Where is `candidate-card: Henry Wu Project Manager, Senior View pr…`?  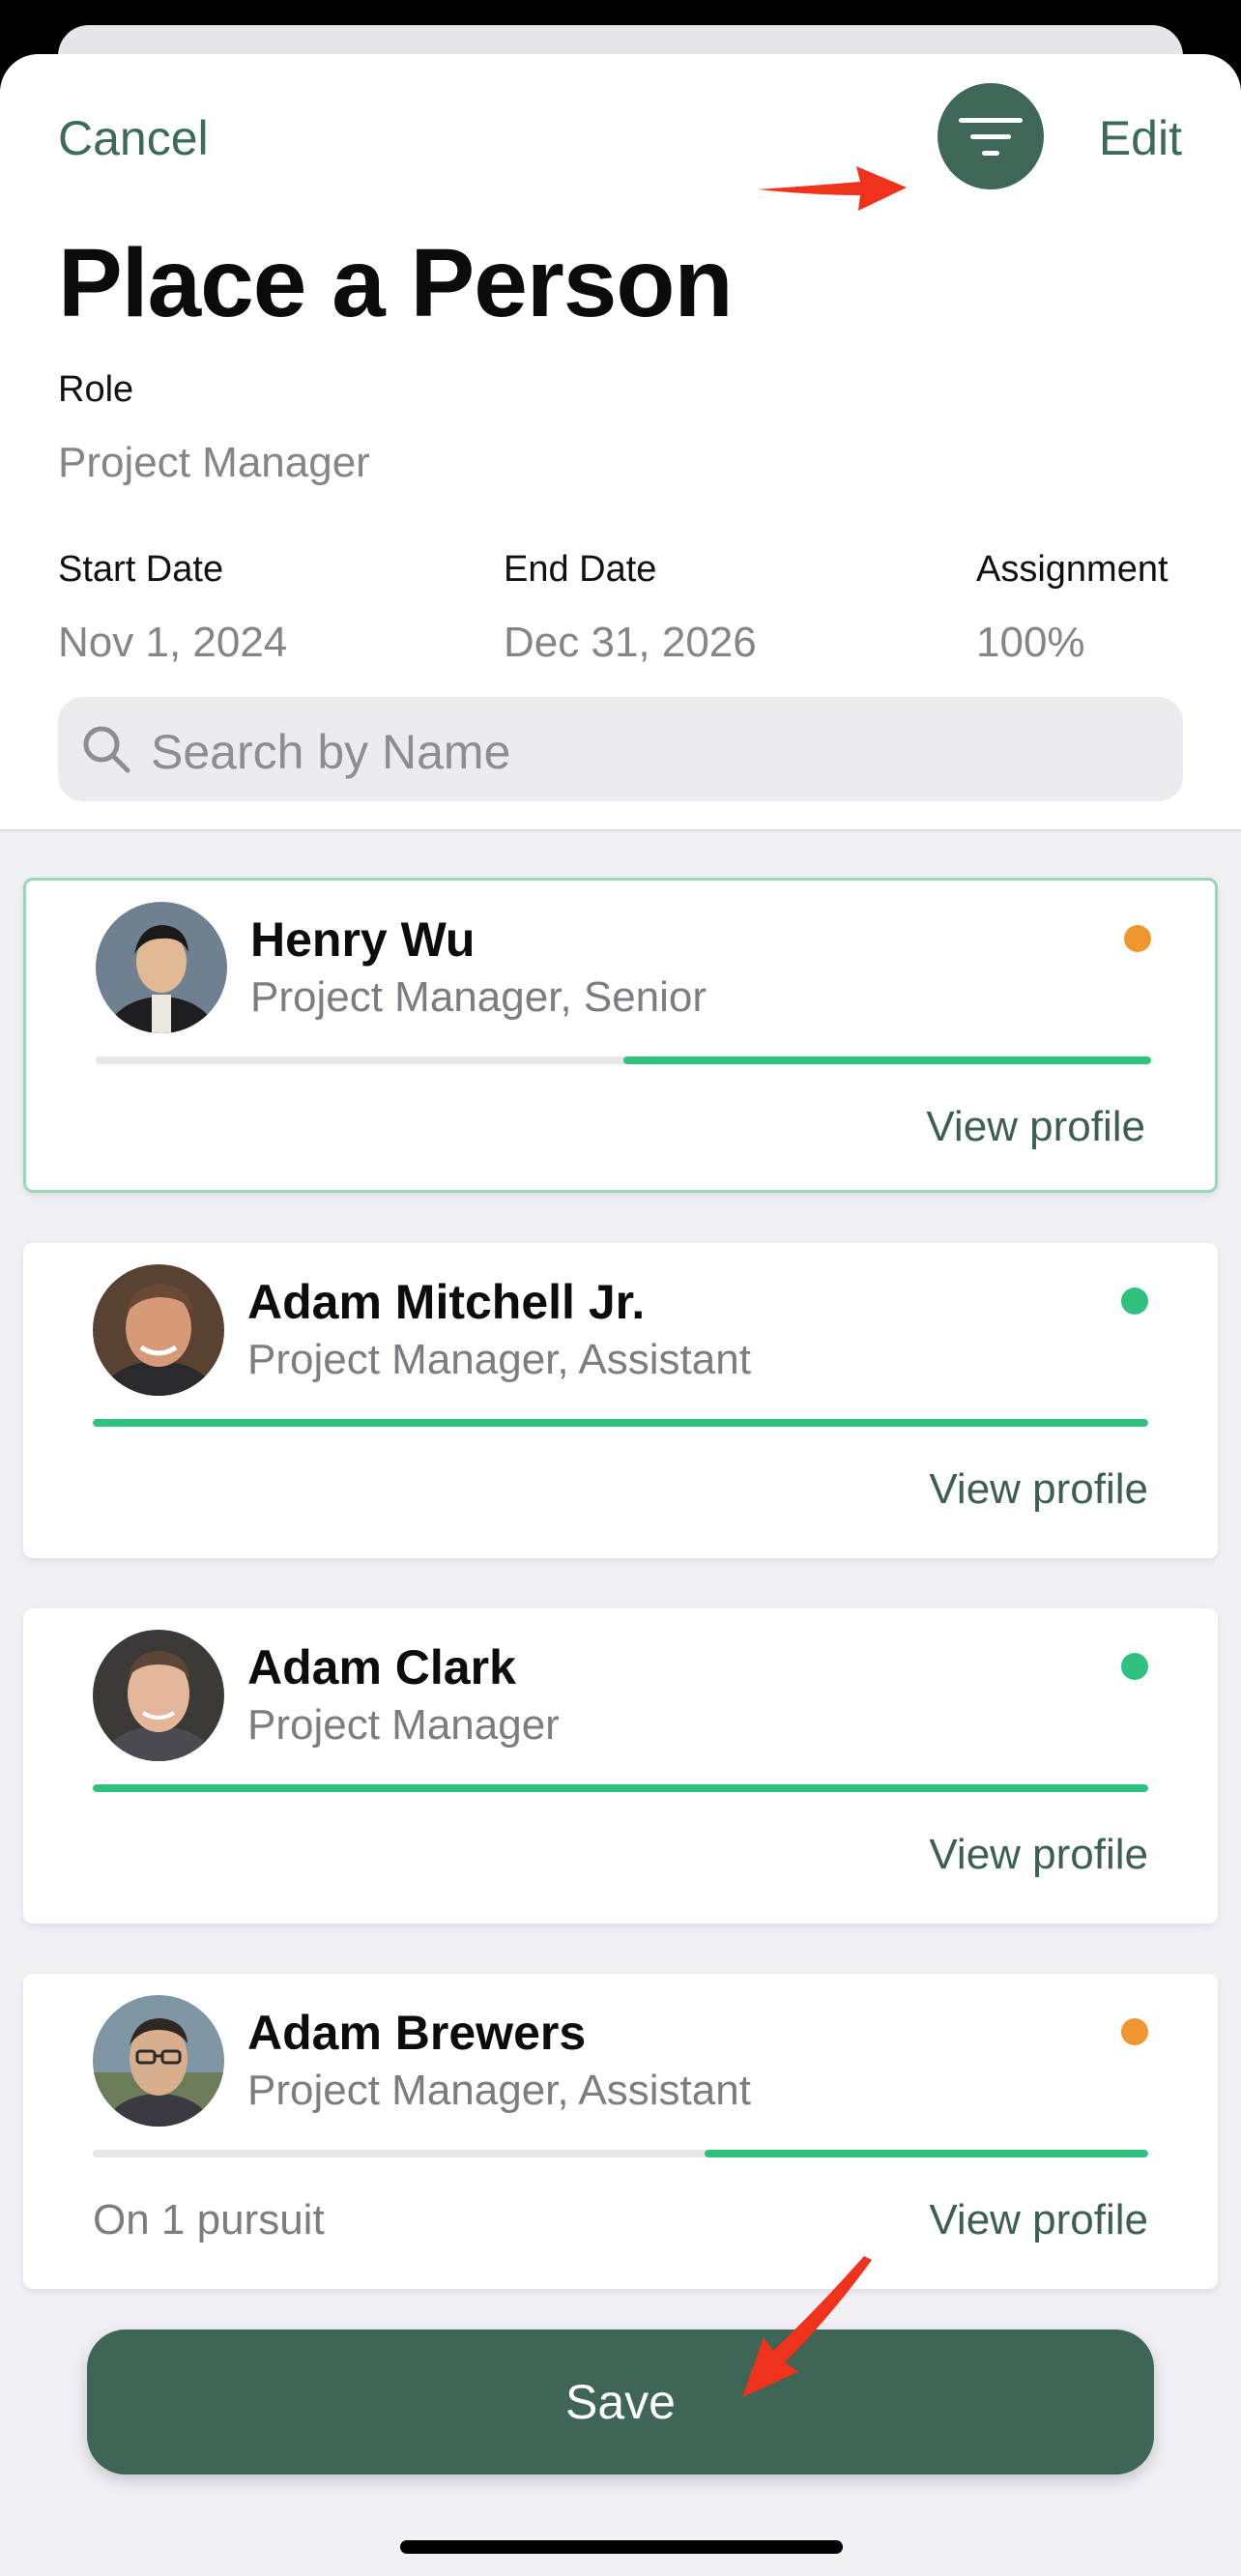
candidate-card: Henry Wu Project Manager, Senior View pr… is located at coordinates (620, 1035).